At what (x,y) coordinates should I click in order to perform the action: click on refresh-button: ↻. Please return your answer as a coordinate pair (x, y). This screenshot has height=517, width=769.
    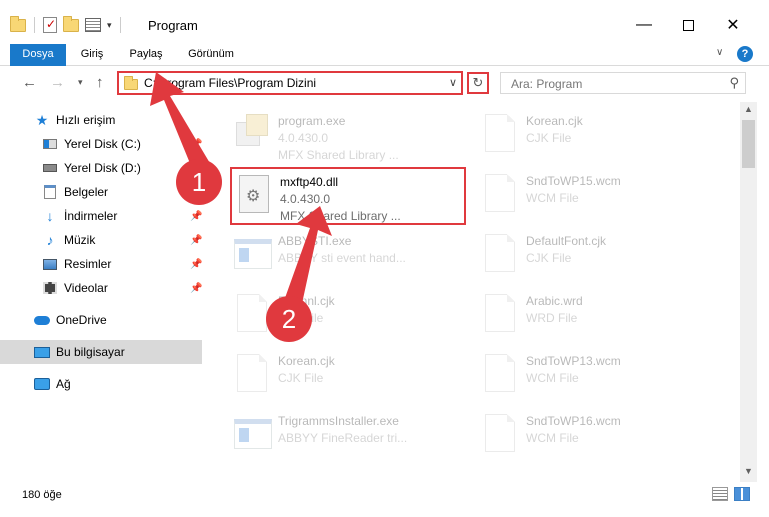
    Looking at the image, I should click on (478, 83).